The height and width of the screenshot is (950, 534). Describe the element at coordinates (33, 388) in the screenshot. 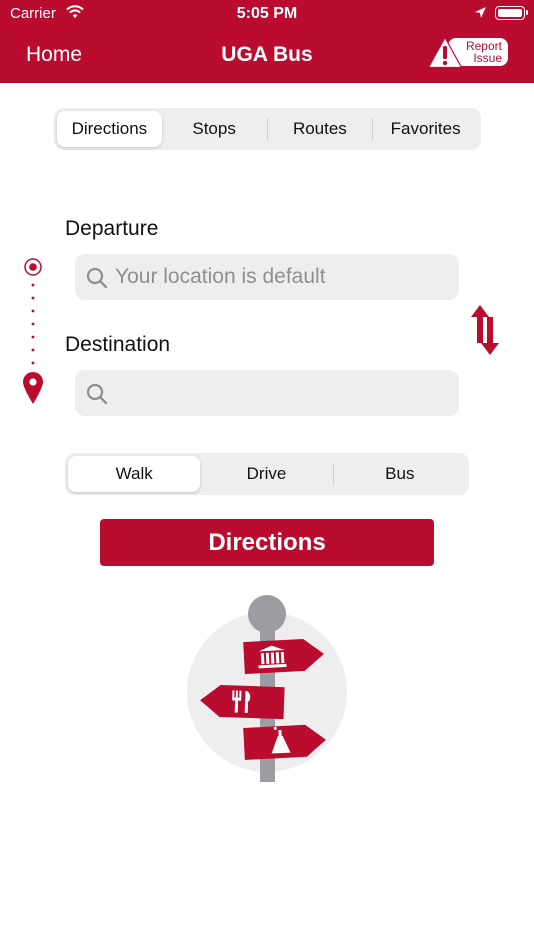

I see `destination-pin-icon` at that location.